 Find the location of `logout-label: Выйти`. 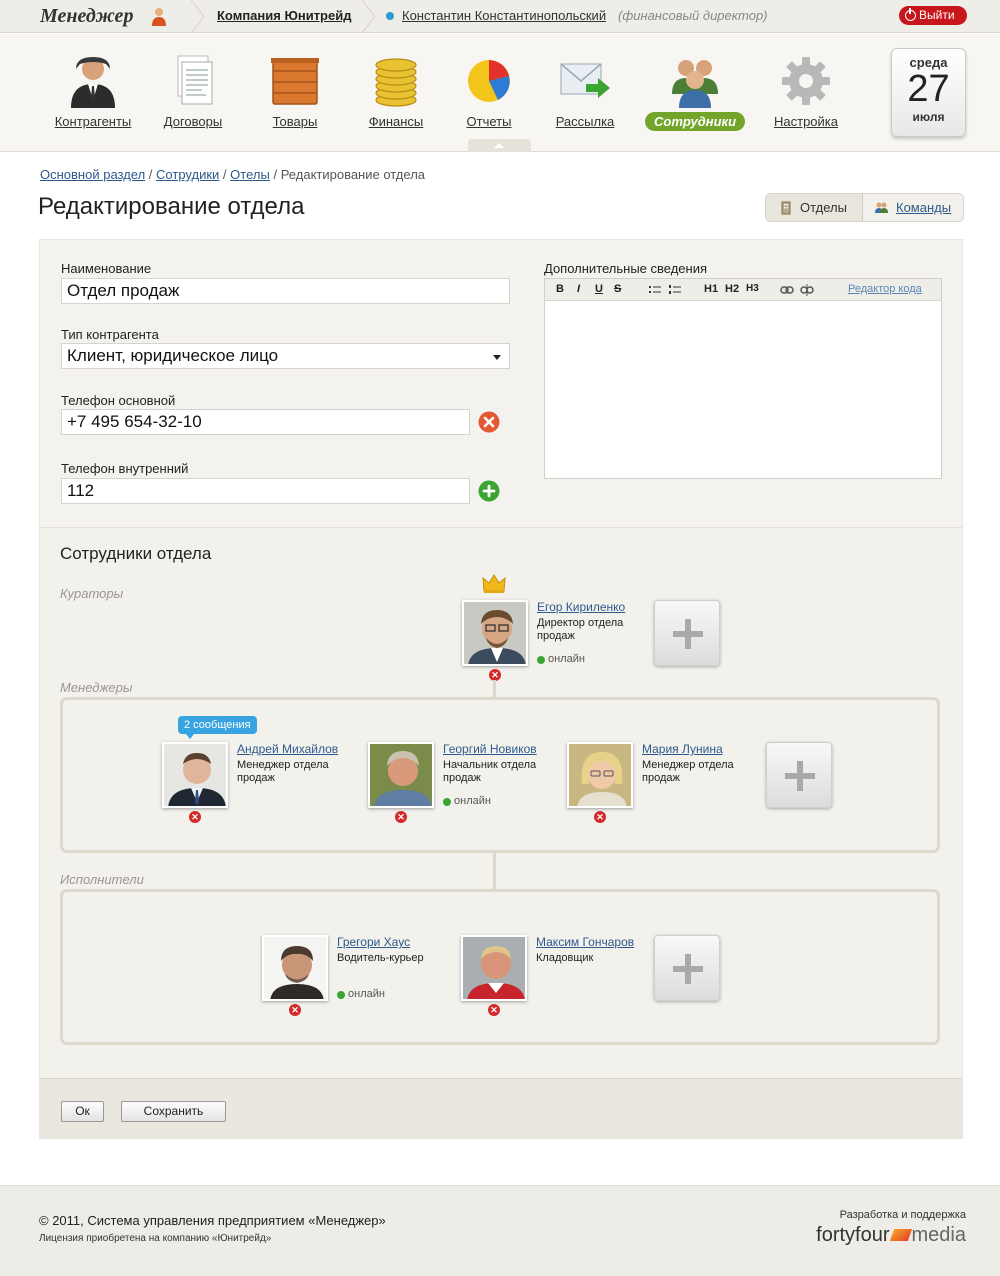

logout-label: Выйти is located at coordinates (937, 15).